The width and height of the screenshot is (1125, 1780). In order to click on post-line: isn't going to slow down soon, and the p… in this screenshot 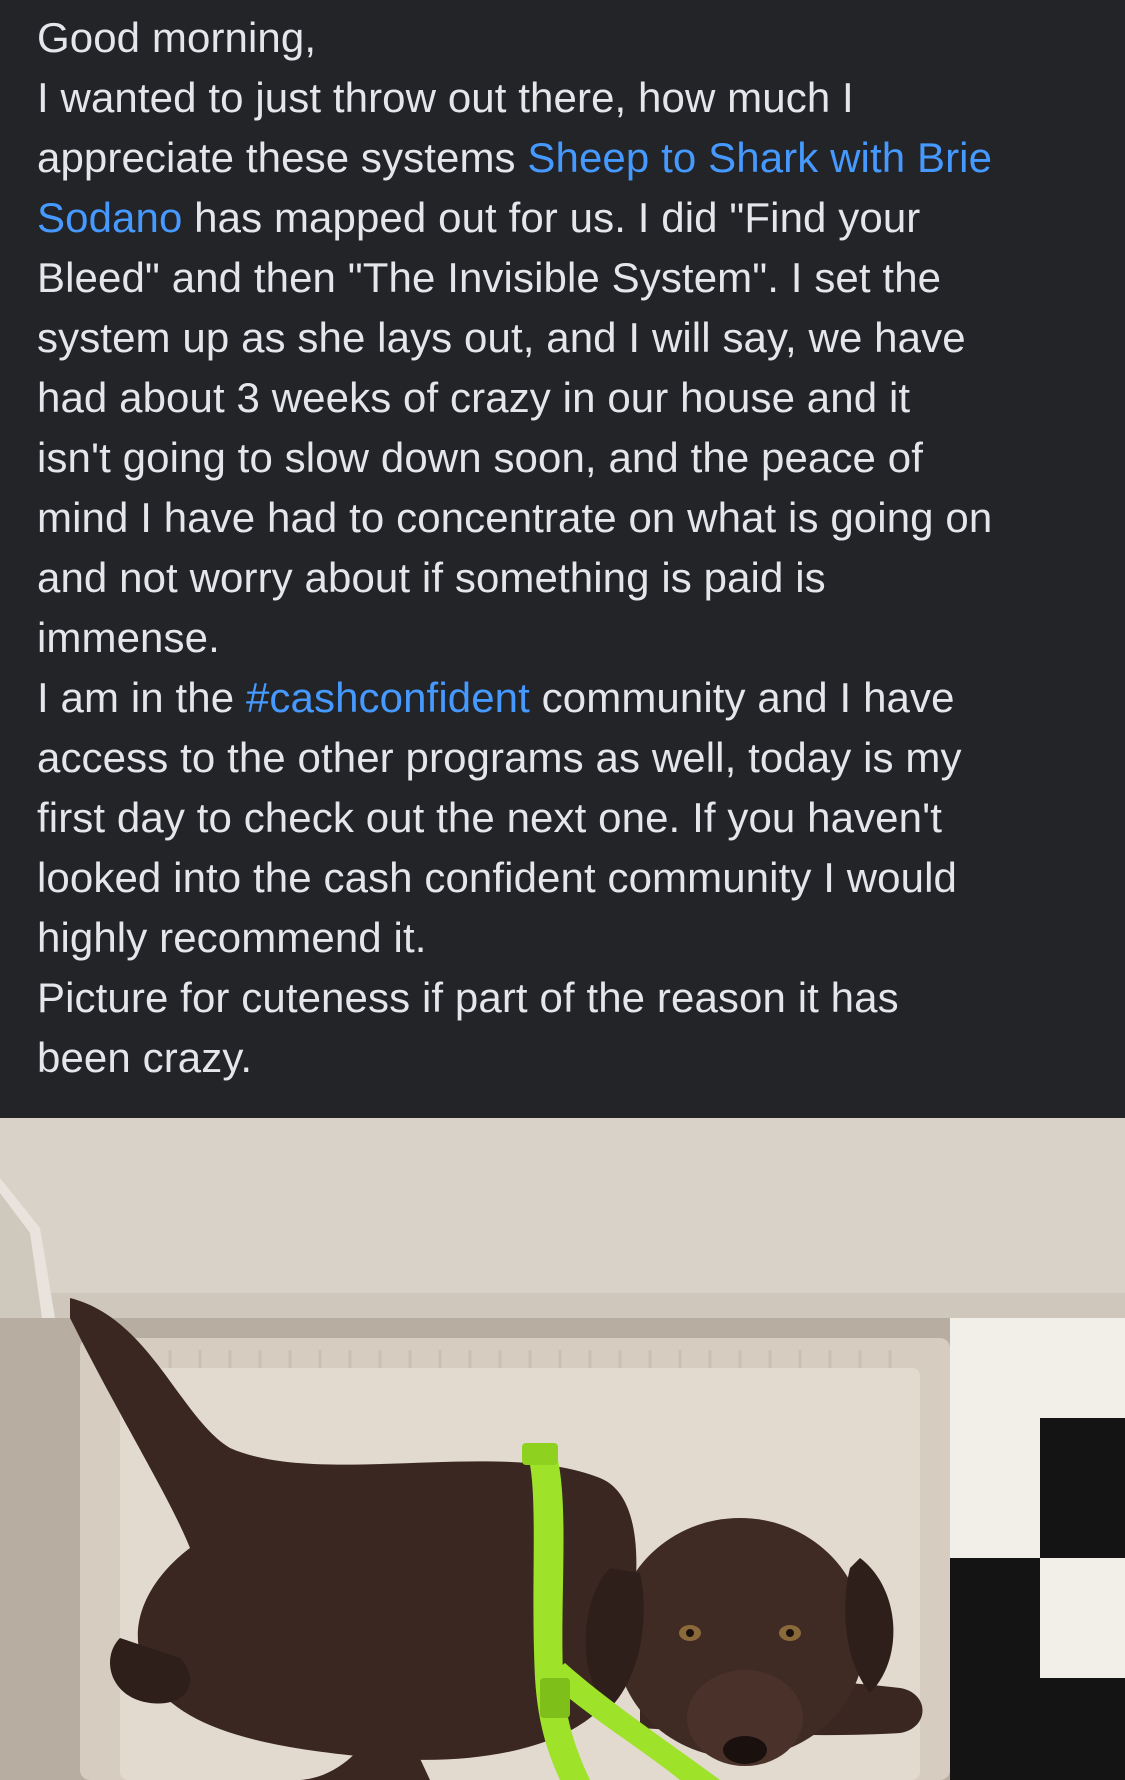, I will do `click(567, 458)`.